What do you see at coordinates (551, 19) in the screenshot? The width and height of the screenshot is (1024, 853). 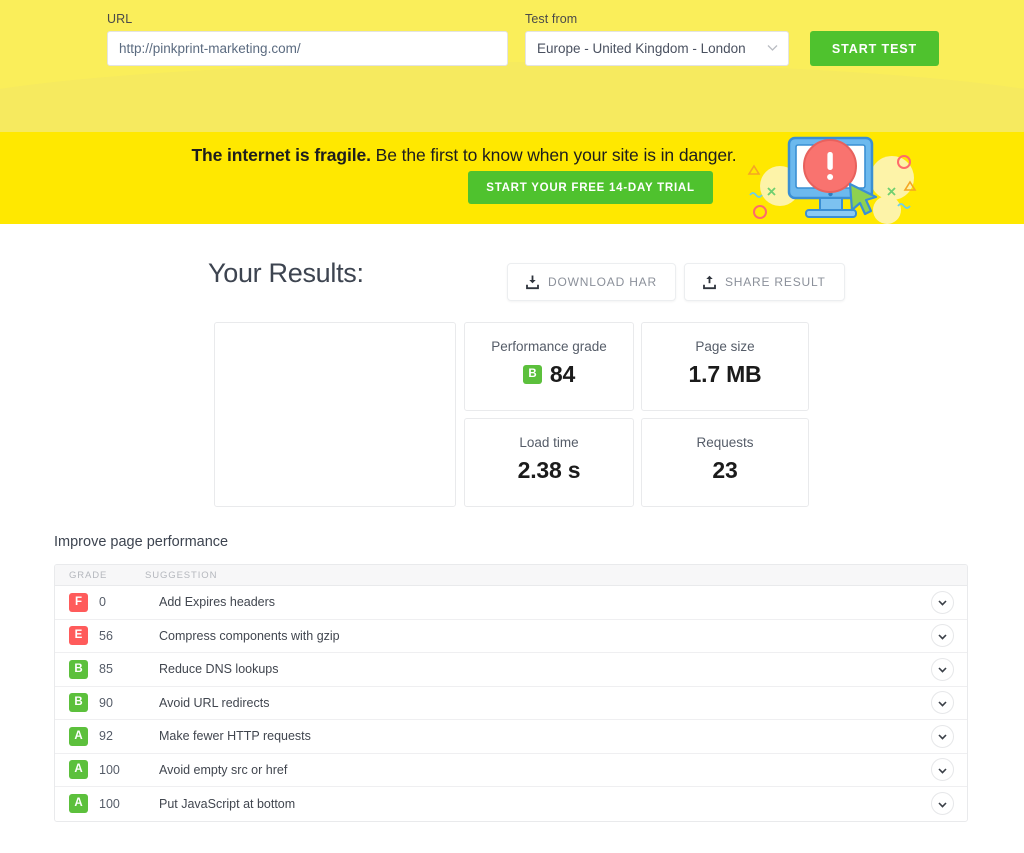 I see `test-from-label: Test from` at bounding box center [551, 19].